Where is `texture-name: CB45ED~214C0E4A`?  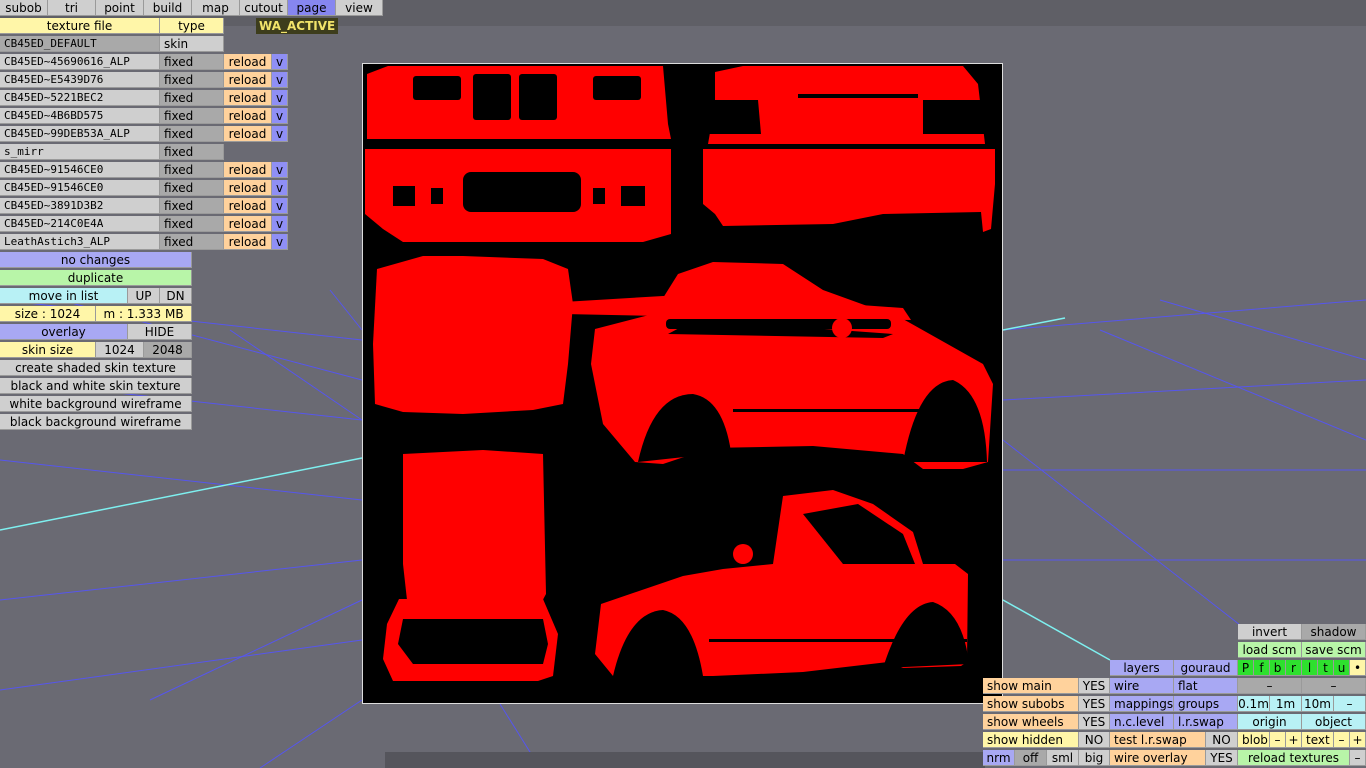 texture-name: CB45ED~214C0E4A is located at coordinates (80, 224).